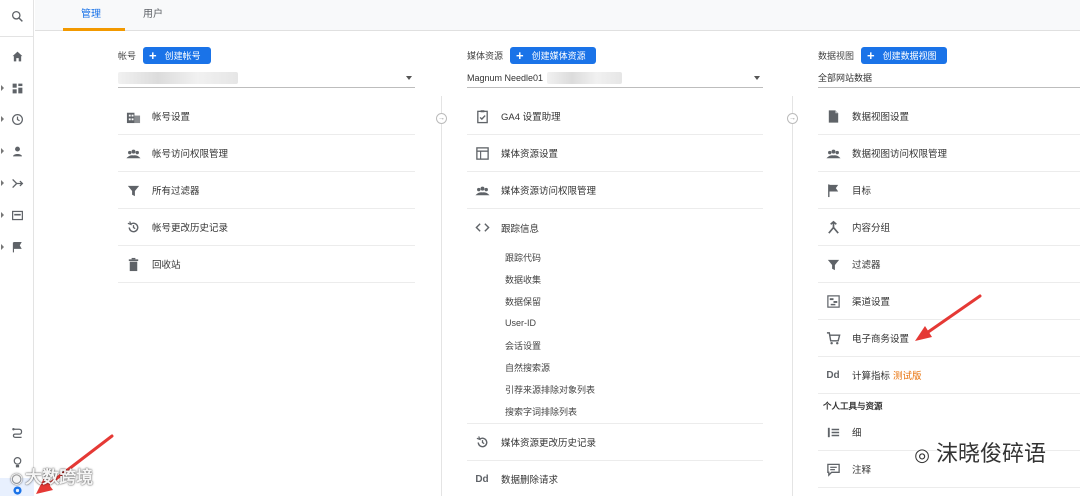 This screenshot has width=1080, height=496. Describe the element at coordinates (549, 191) in the screenshot. I see `menu-item-label: 媒体资源访问权限管理` at that location.